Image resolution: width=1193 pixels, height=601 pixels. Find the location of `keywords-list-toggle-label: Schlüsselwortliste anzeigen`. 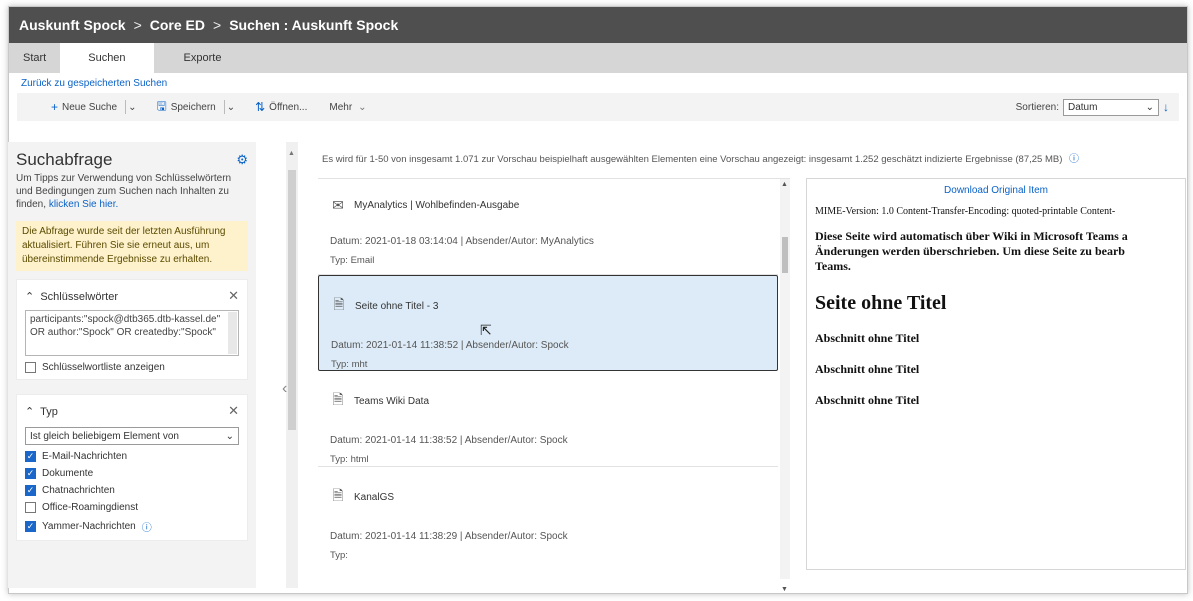

keywords-list-toggle-label: Schlüsselwortliste anzeigen is located at coordinates (103, 367).